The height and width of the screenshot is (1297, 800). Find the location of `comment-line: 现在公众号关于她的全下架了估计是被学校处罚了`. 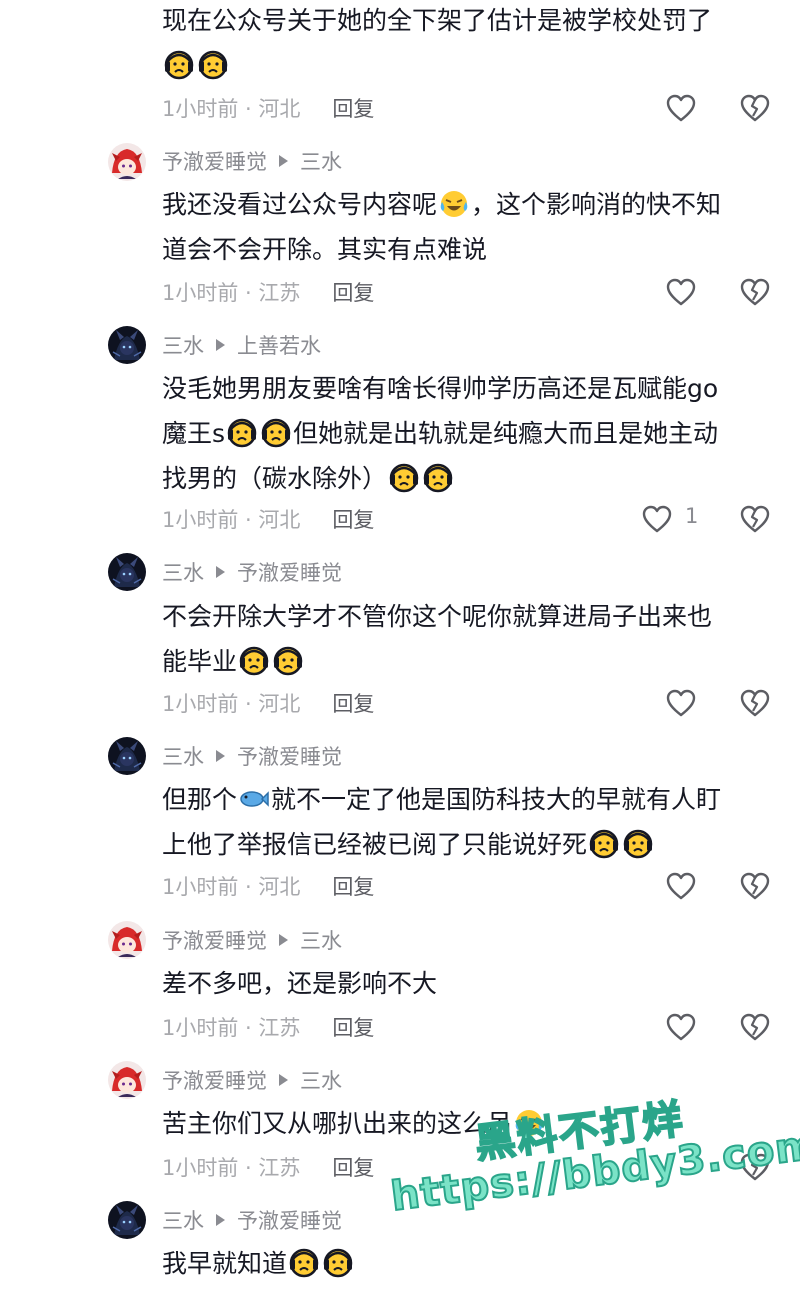

comment-line: 现在公众号关于她的全下架了估计是被学校处罚了 is located at coordinates (437, 20).